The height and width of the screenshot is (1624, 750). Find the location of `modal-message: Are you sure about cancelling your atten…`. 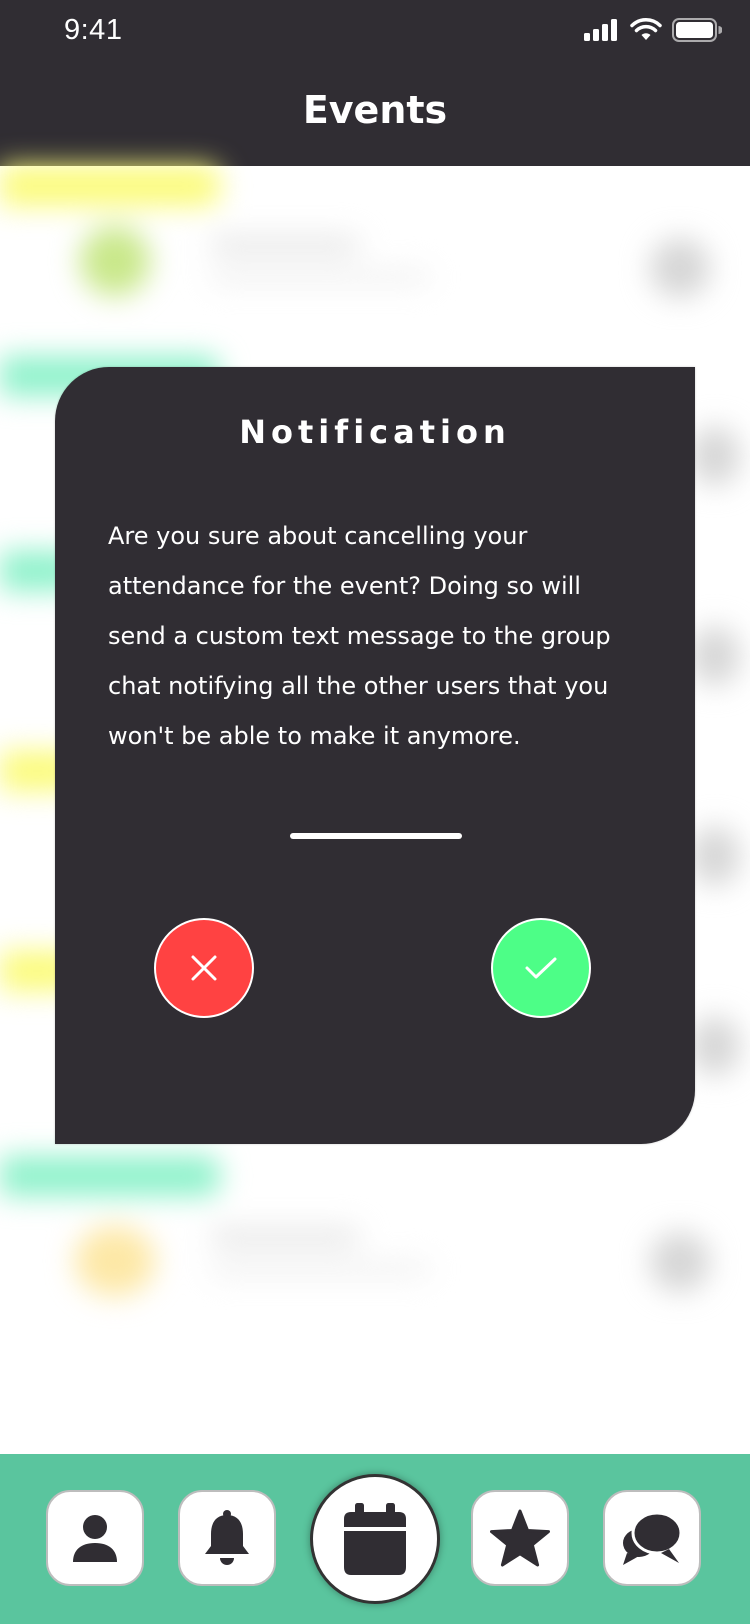

modal-message: Are you sure about cancelling your atten… is located at coordinates (359, 636).